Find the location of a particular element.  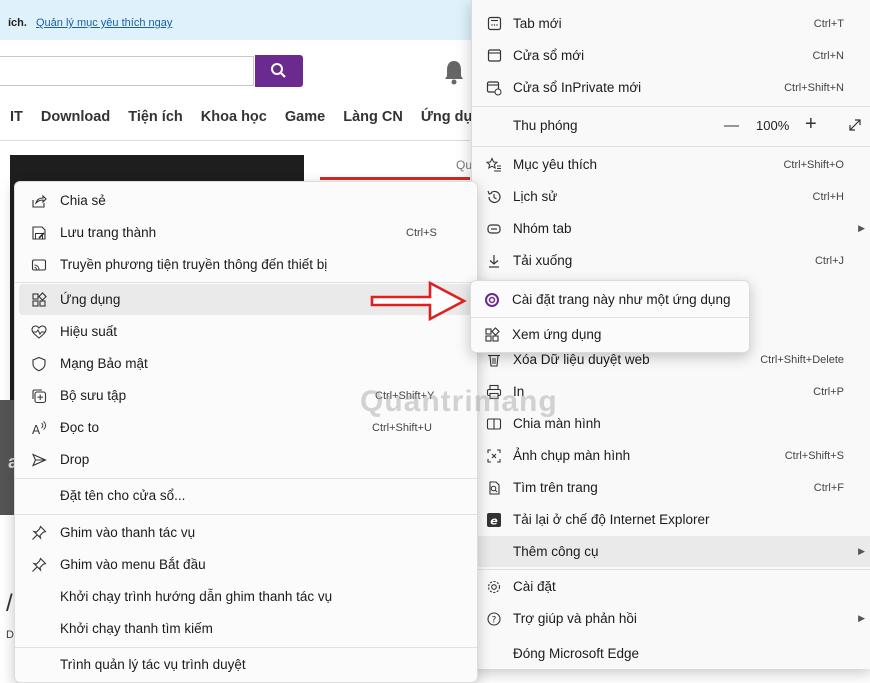

menu-item-ie-mode: e Tải lại ở chế độ Internet Explorer is located at coordinates (671, 519).